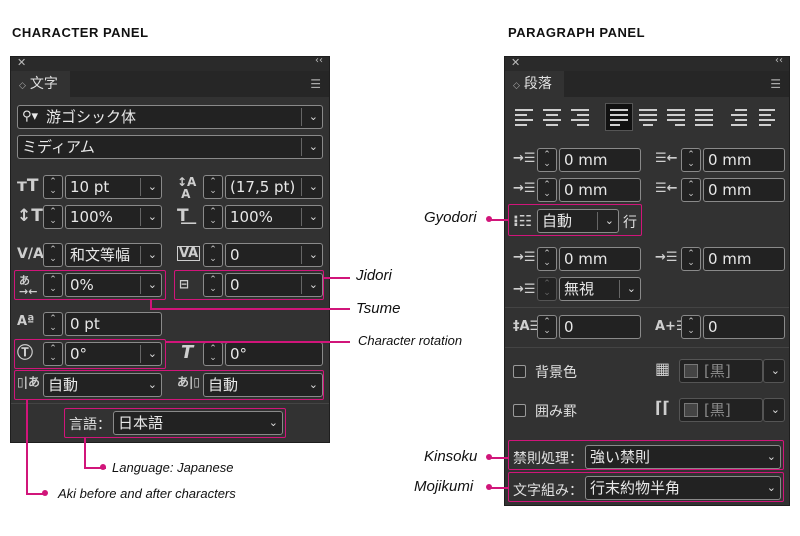  I want to click on first-line-indent-icon: →☰, so click(524, 188).